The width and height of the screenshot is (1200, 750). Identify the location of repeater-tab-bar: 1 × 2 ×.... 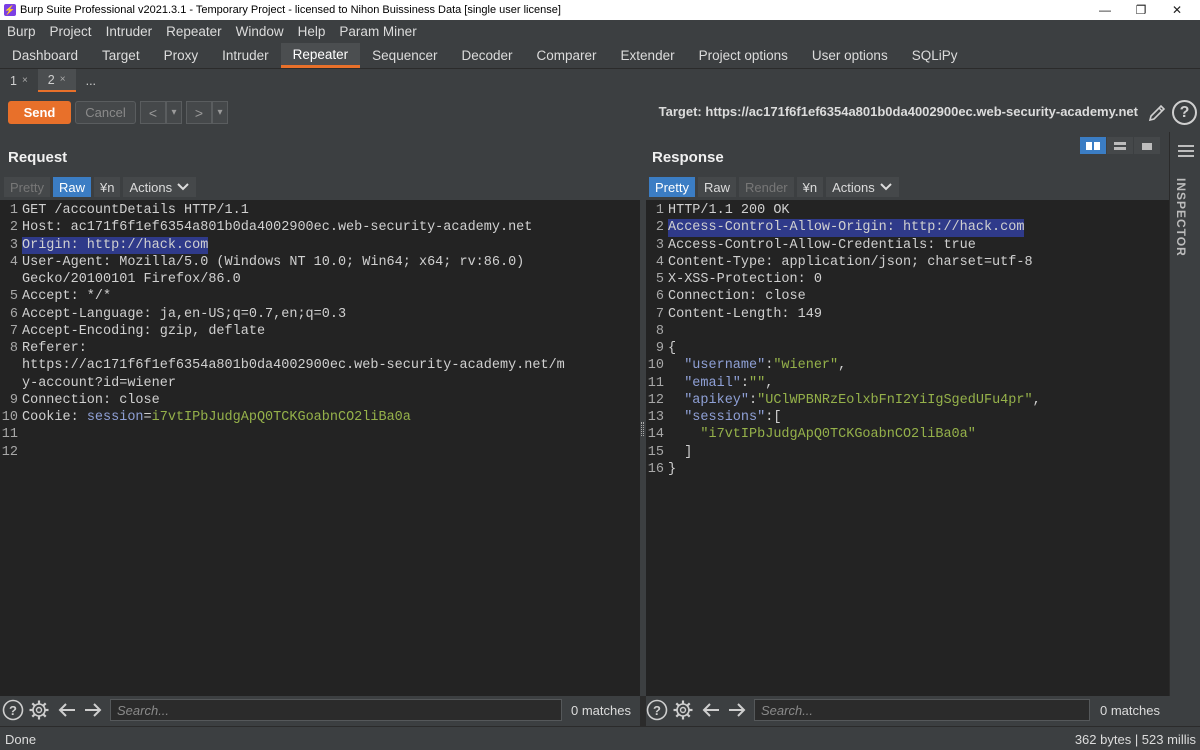
(600, 80).